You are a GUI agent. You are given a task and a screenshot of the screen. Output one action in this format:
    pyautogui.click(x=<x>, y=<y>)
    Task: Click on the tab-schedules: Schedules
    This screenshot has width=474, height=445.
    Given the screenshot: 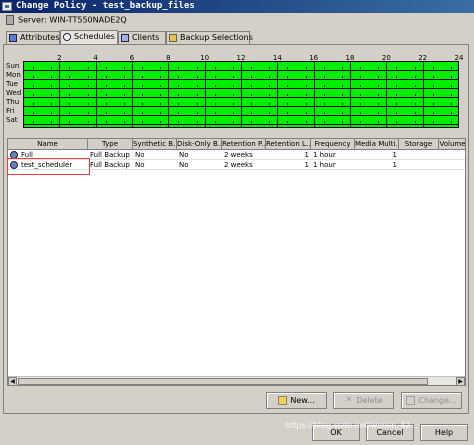 What is the action you would take?
    pyautogui.click(x=89, y=37)
    